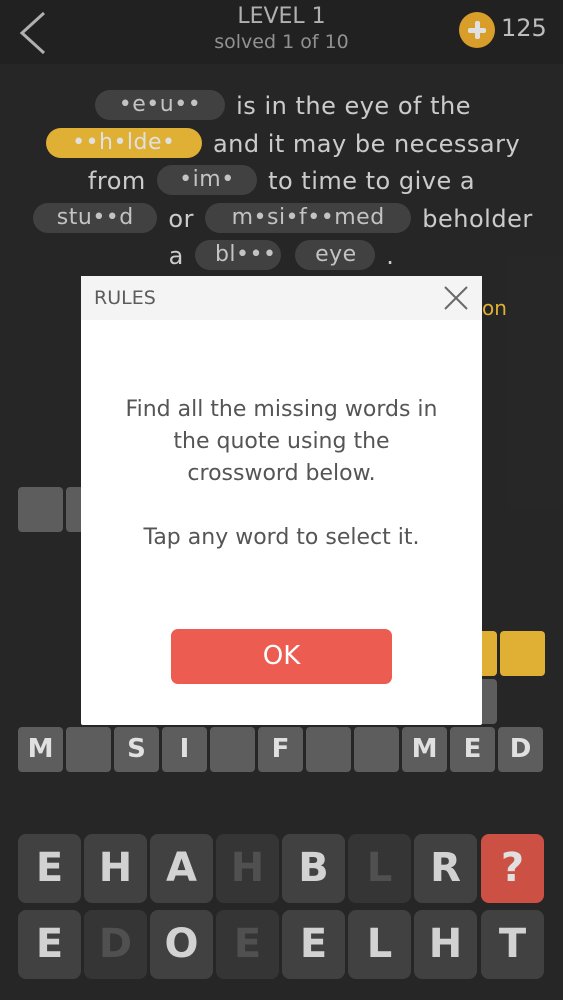 The width and height of the screenshot is (563, 1000). I want to click on dialog-title: RULES, so click(125, 298).